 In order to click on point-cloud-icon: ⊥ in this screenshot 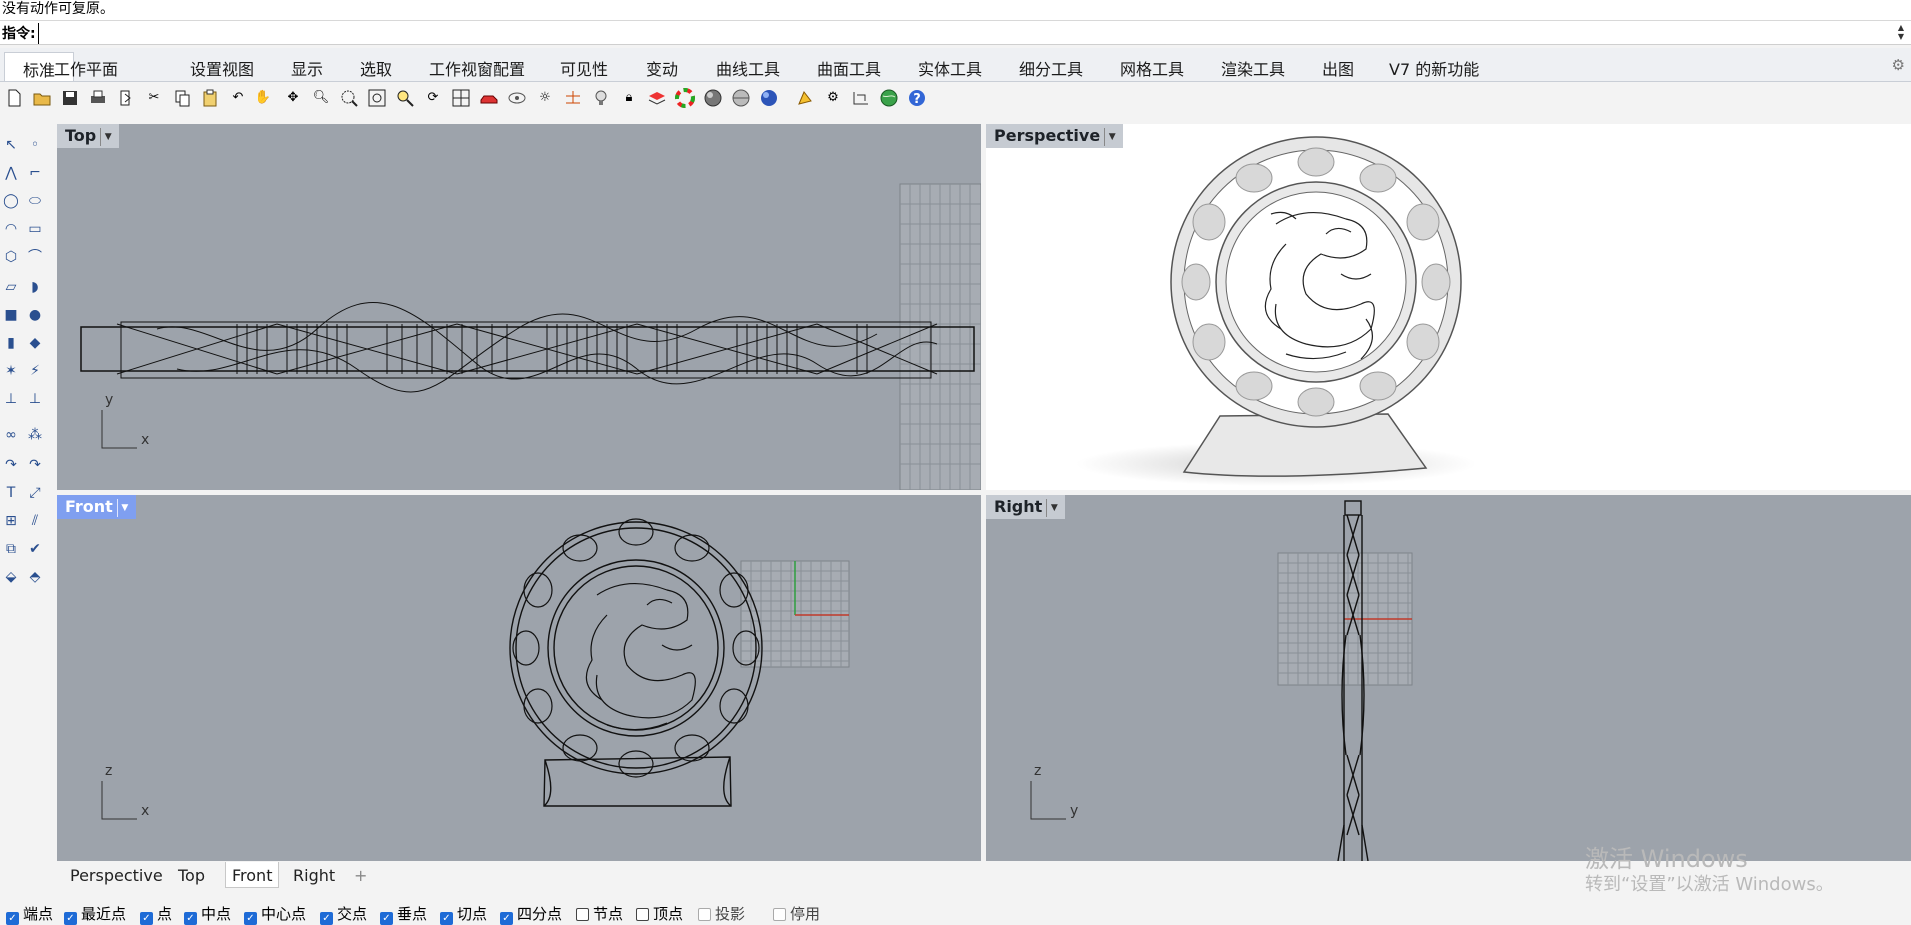, I will do `click(35, 399)`.